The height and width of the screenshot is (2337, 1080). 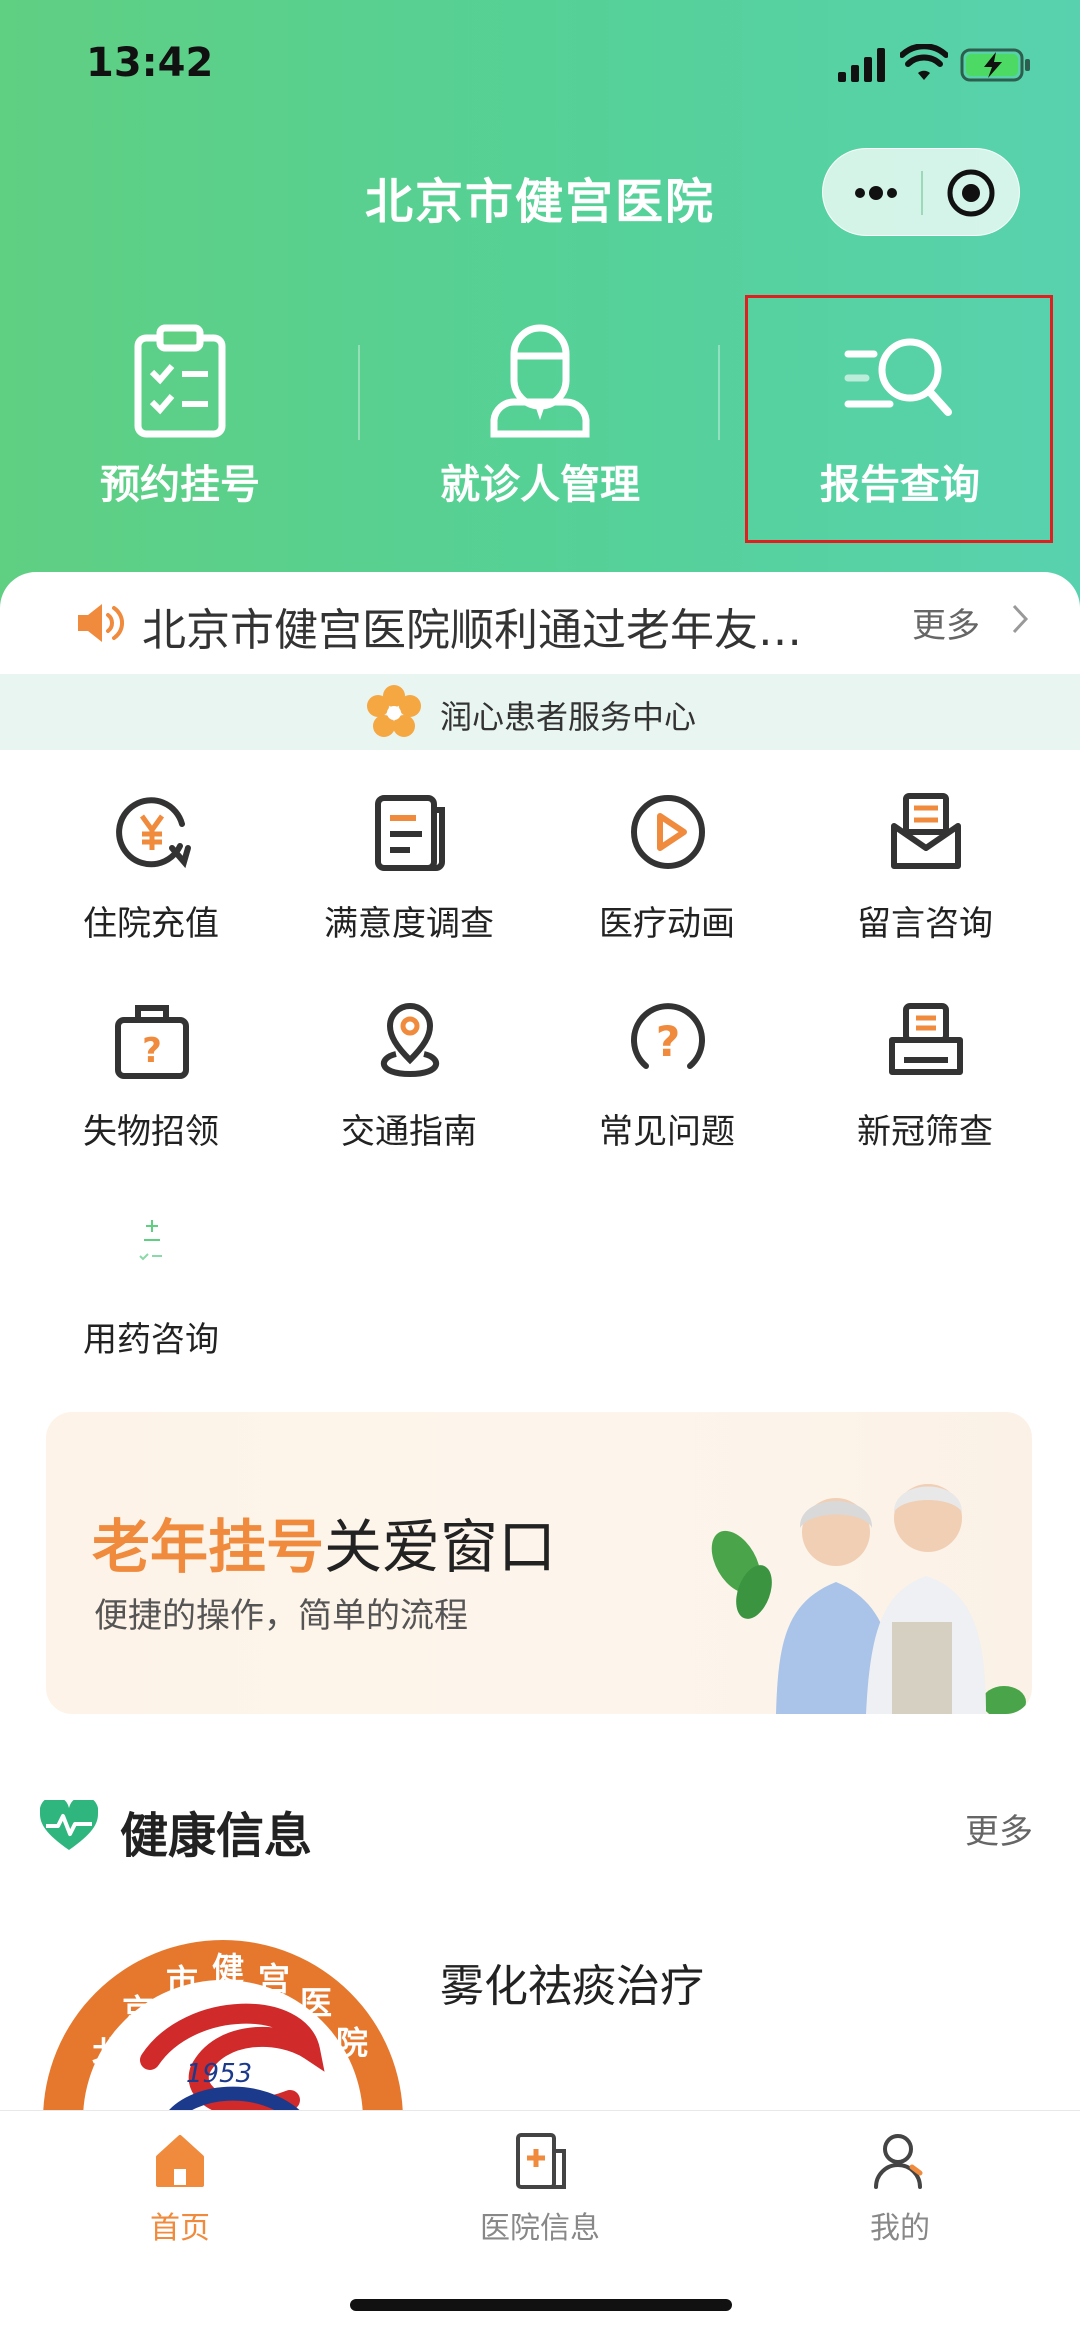 What do you see at coordinates (545, 1830) in the screenshot?
I see `health-info-header: 健康信息 更多` at bounding box center [545, 1830].